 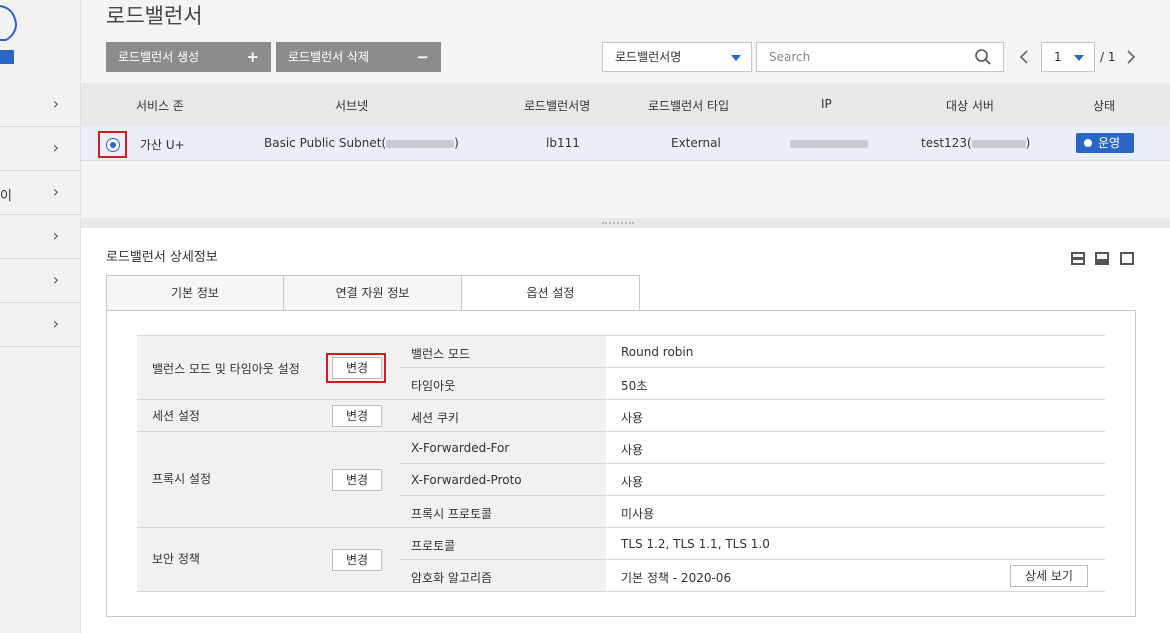 What do you see at coordinates (1079, 58) in the screenshot?
I see `chevron-down-icon` at bounding box center [1079, 58].